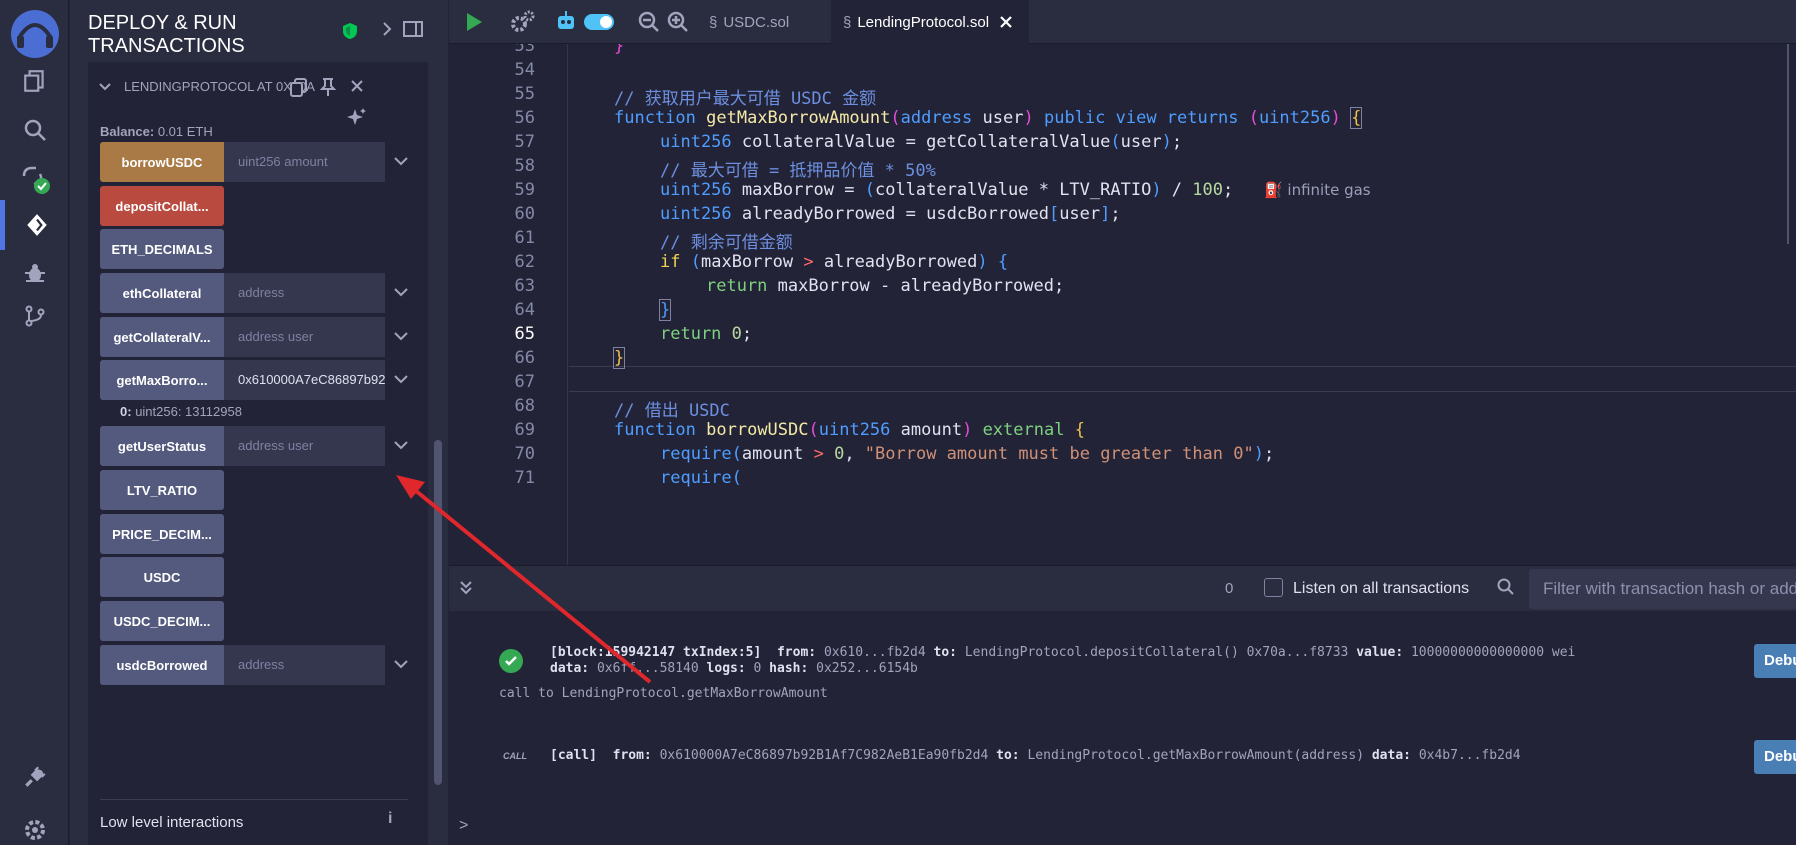  What do you see at coordinates (930, 22) in the screenshot?
I see `tab-lendingprotocol-sol: § LendingProtocol.sol` at bounding box center [930, 22].